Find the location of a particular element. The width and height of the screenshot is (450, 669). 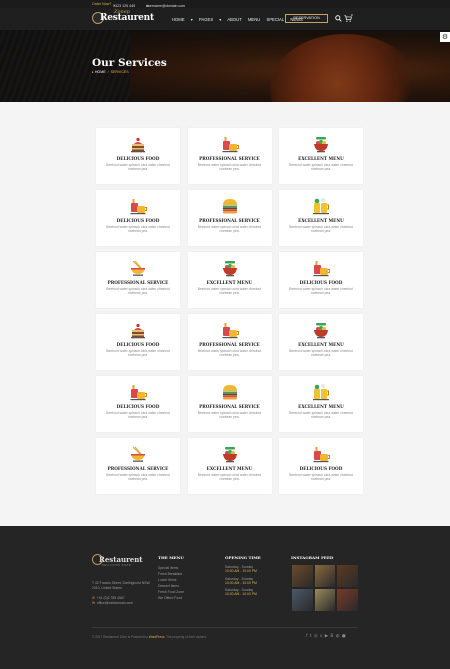

order-now-label: Order Now? is located at coordinates (102, 4).